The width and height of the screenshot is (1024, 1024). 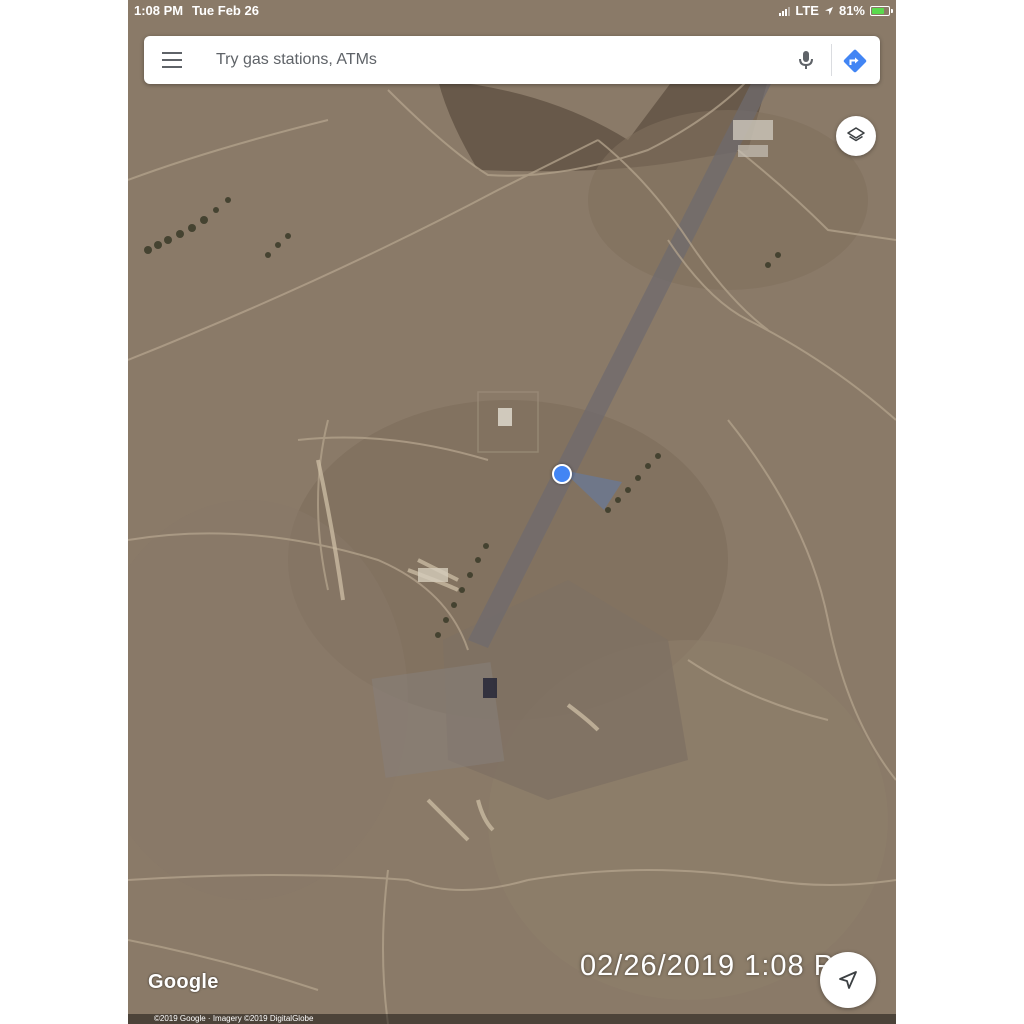 I want to click on google-logo: Google, so click(x=183, y=982).